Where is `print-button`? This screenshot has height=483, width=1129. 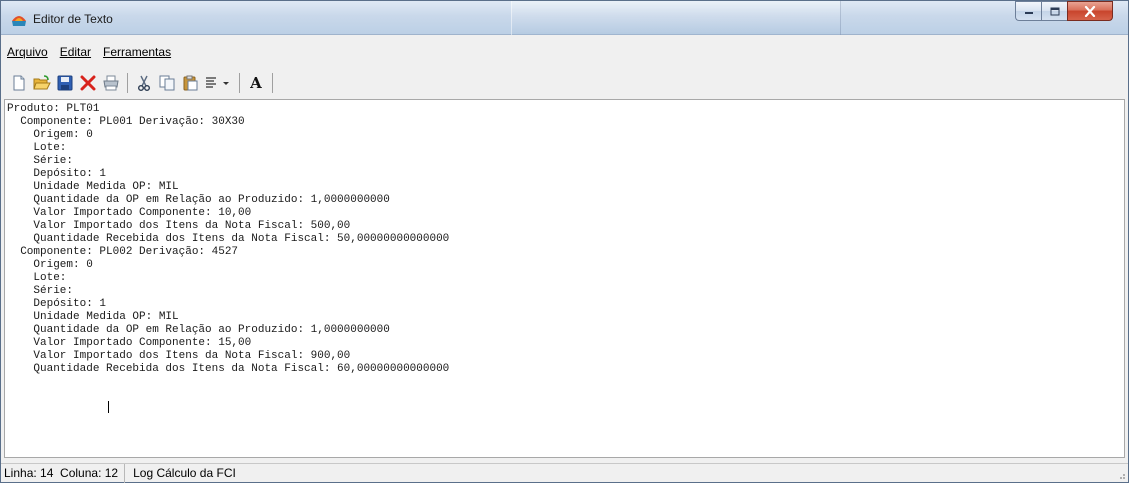 print-button is located at coordinates (111, 83).